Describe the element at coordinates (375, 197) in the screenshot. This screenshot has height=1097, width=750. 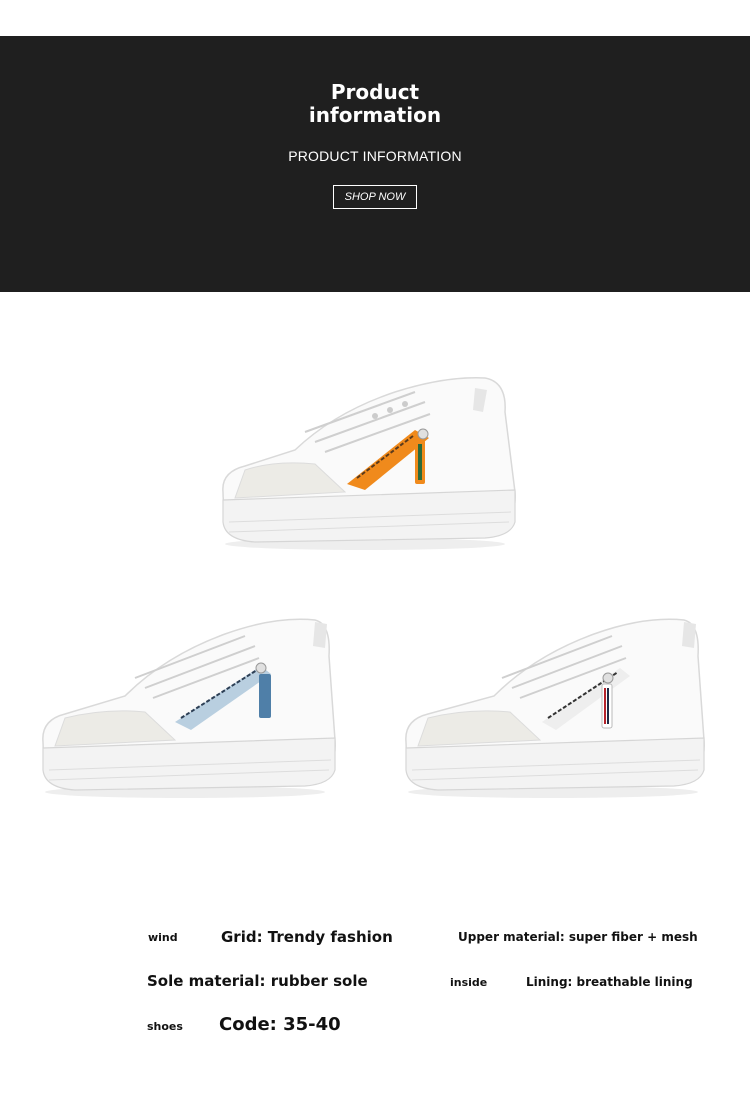
I see `shop-now-button: SHOP NOW` at that location.